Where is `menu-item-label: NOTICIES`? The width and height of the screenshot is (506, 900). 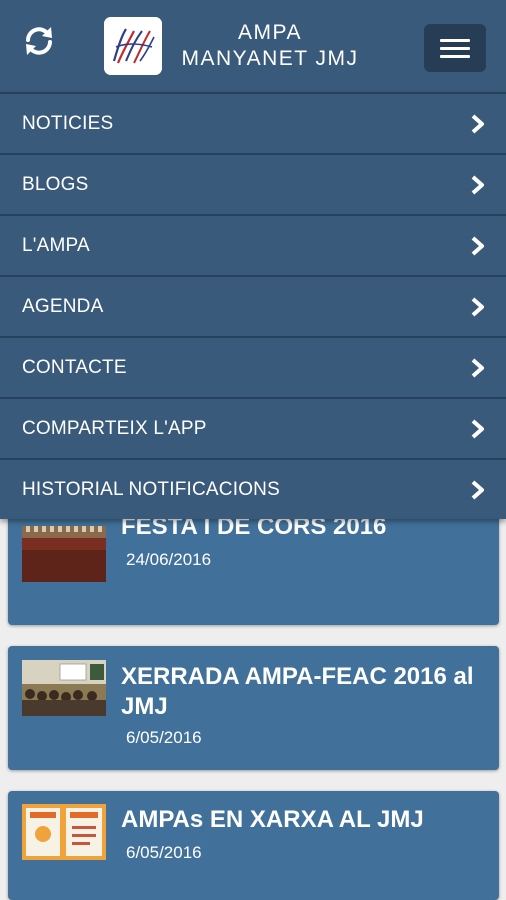 menu-item-label: NOTICIES is located at coordinates (68, 123).